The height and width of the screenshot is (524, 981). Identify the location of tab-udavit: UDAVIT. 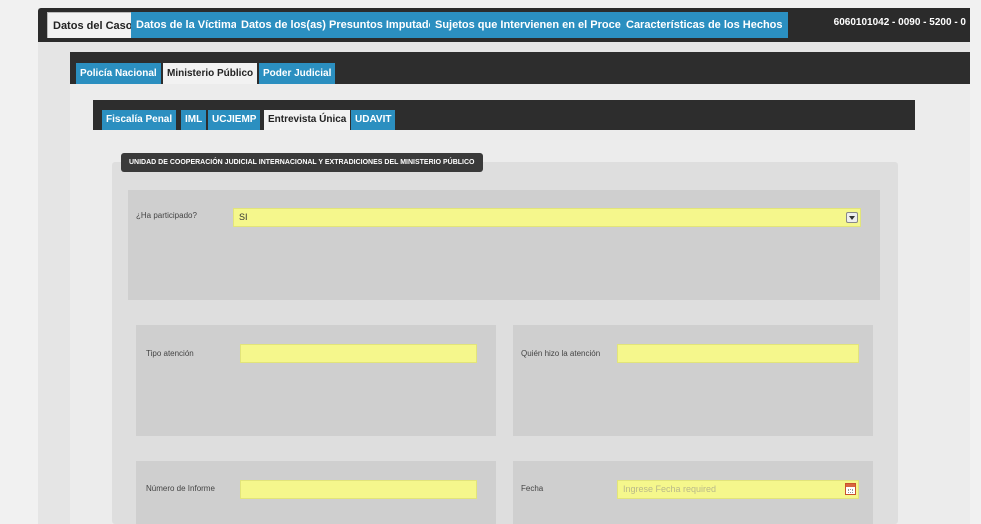
(373, 120).